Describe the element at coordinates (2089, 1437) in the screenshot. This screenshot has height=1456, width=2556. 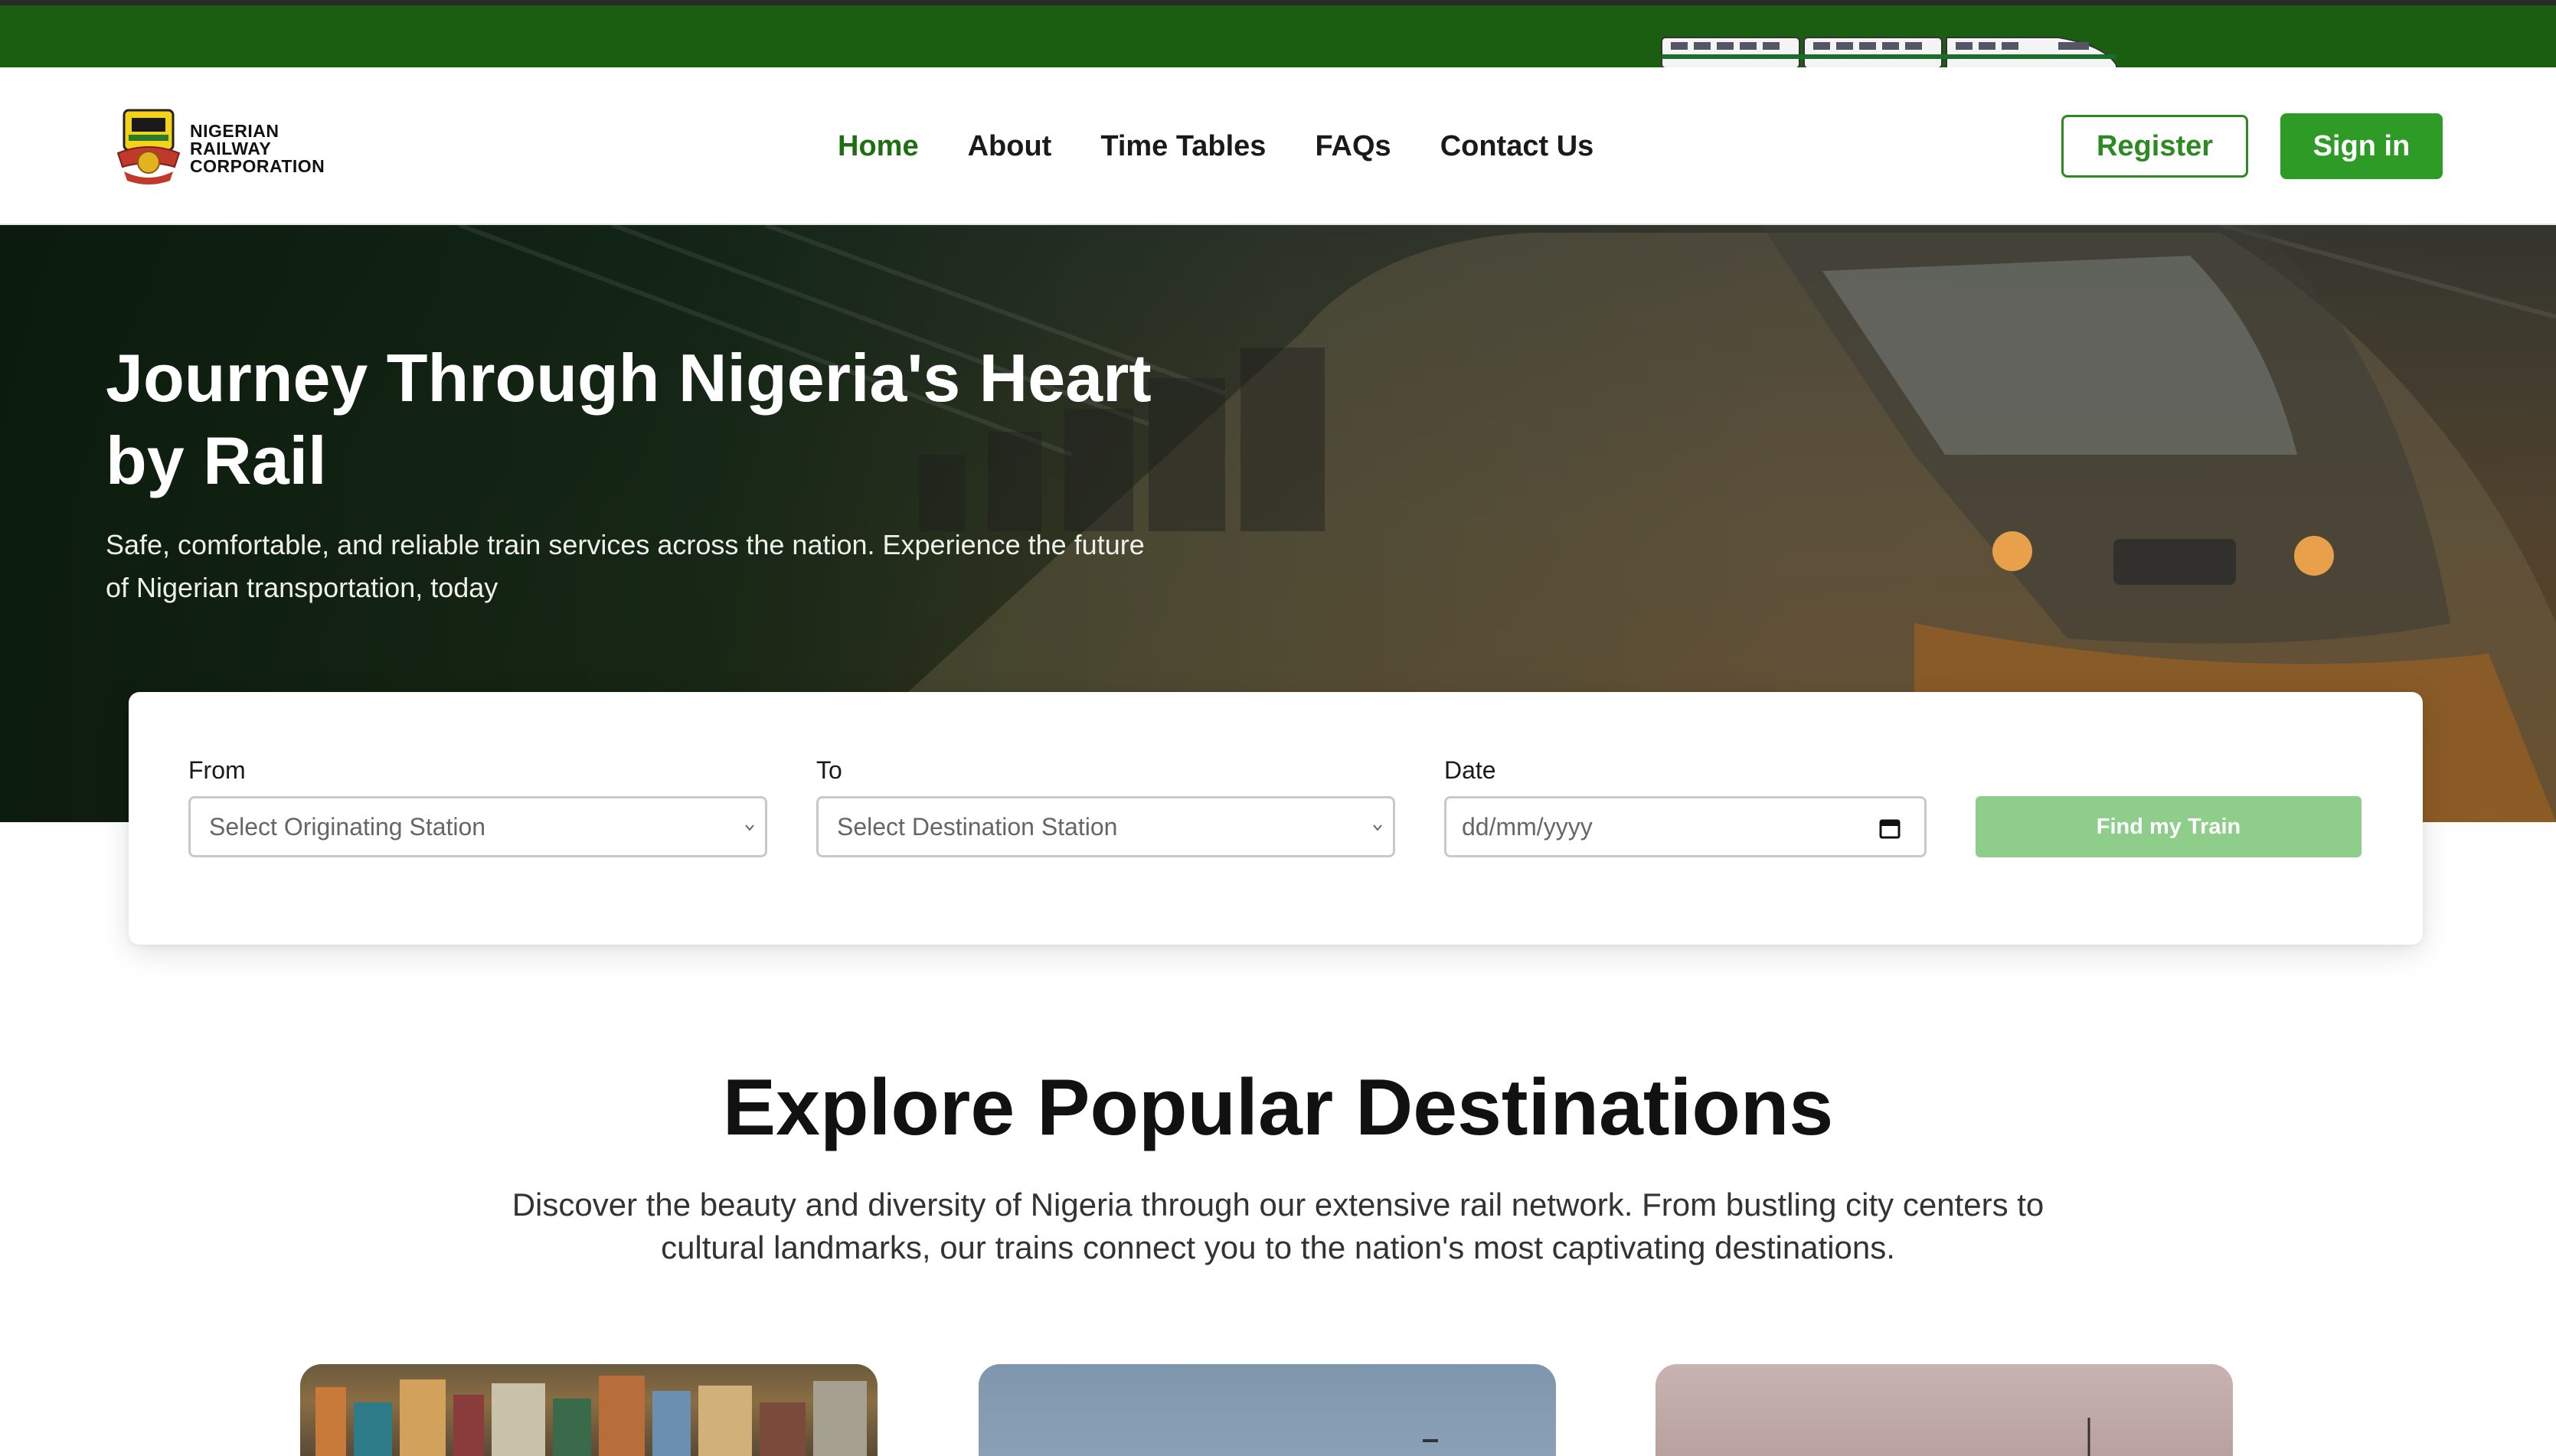
I see `destination-monument-image` at that location.